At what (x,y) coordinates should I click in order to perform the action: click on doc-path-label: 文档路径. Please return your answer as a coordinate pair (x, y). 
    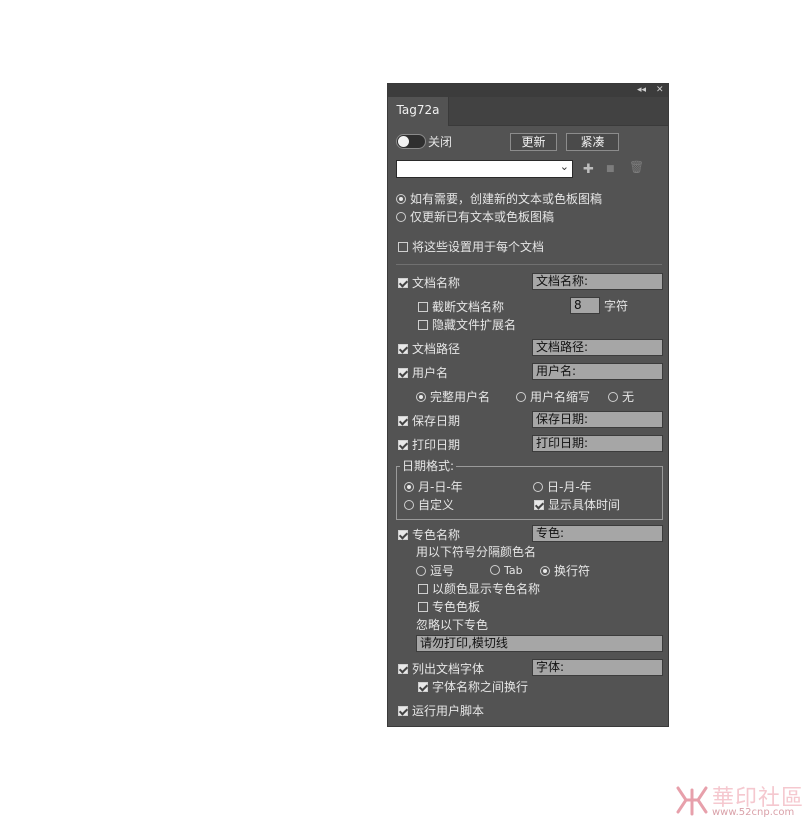
    Looking at the image, I should click on (436, 349).